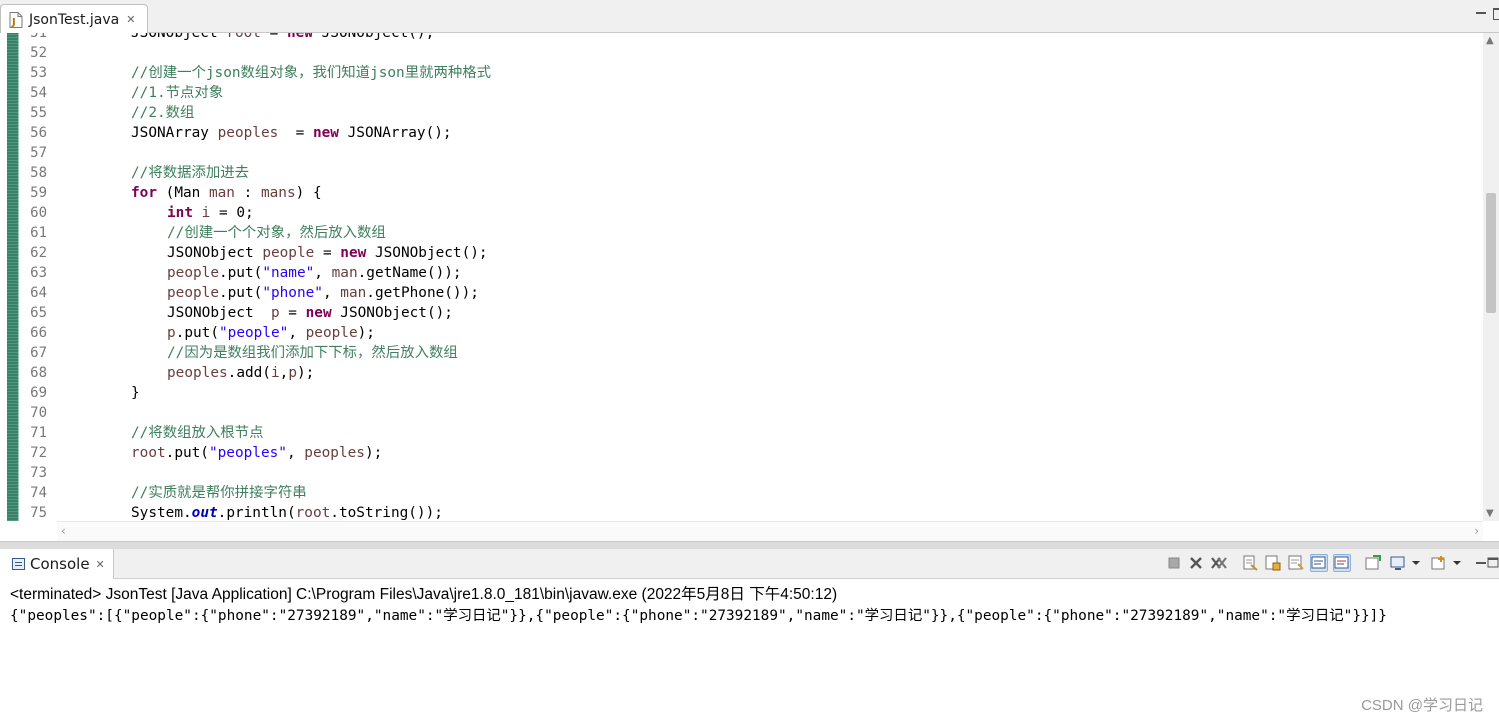 Image resolution: width=1499 pixels, height=725 pixels. I want to click on code-line: 71 //将数组放入根节点, so click(740, 433).